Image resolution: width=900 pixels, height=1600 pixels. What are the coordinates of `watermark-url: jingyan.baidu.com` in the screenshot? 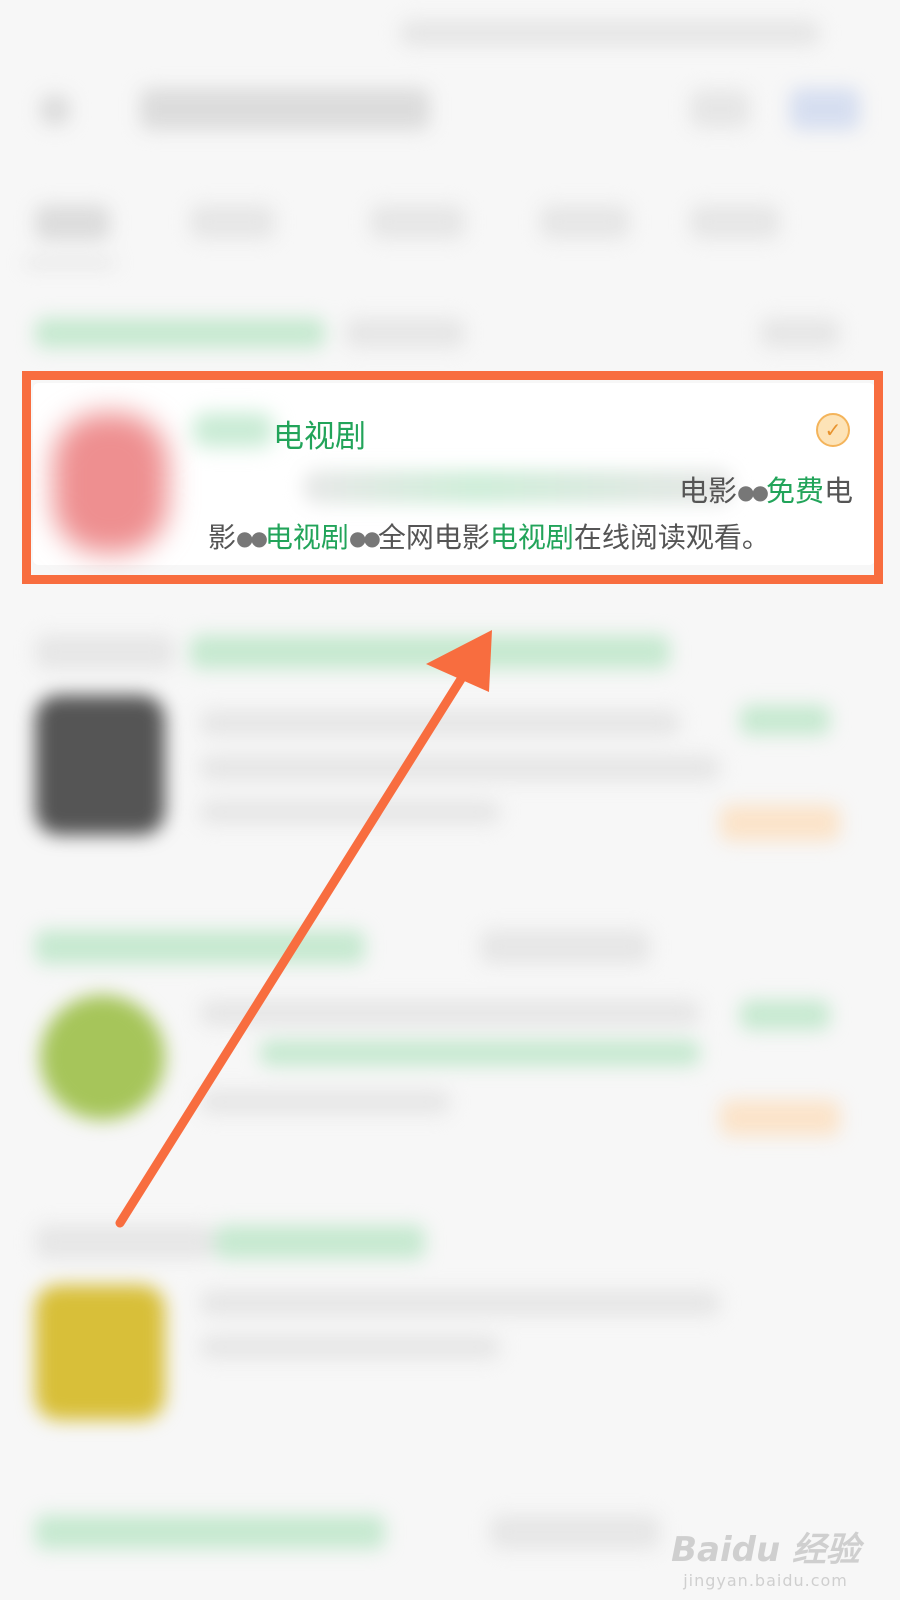 It's located at (765, 1580).